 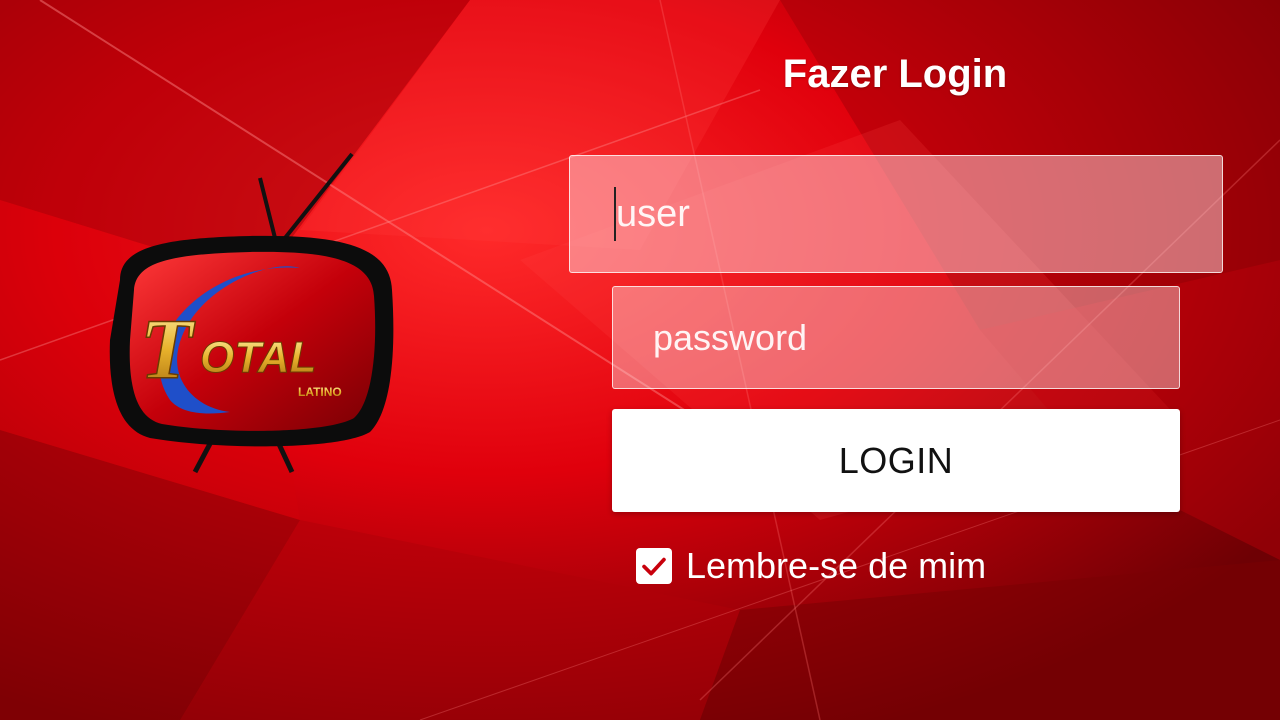 I want to click on tv-logo-icon: T OTAL LATINO, so click(x=251, y=313).